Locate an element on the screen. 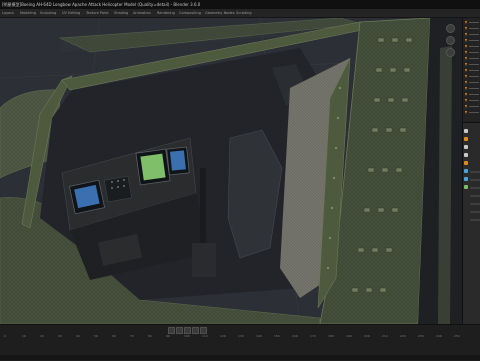  frame-label: 90 is located at coordinates (168, 336).